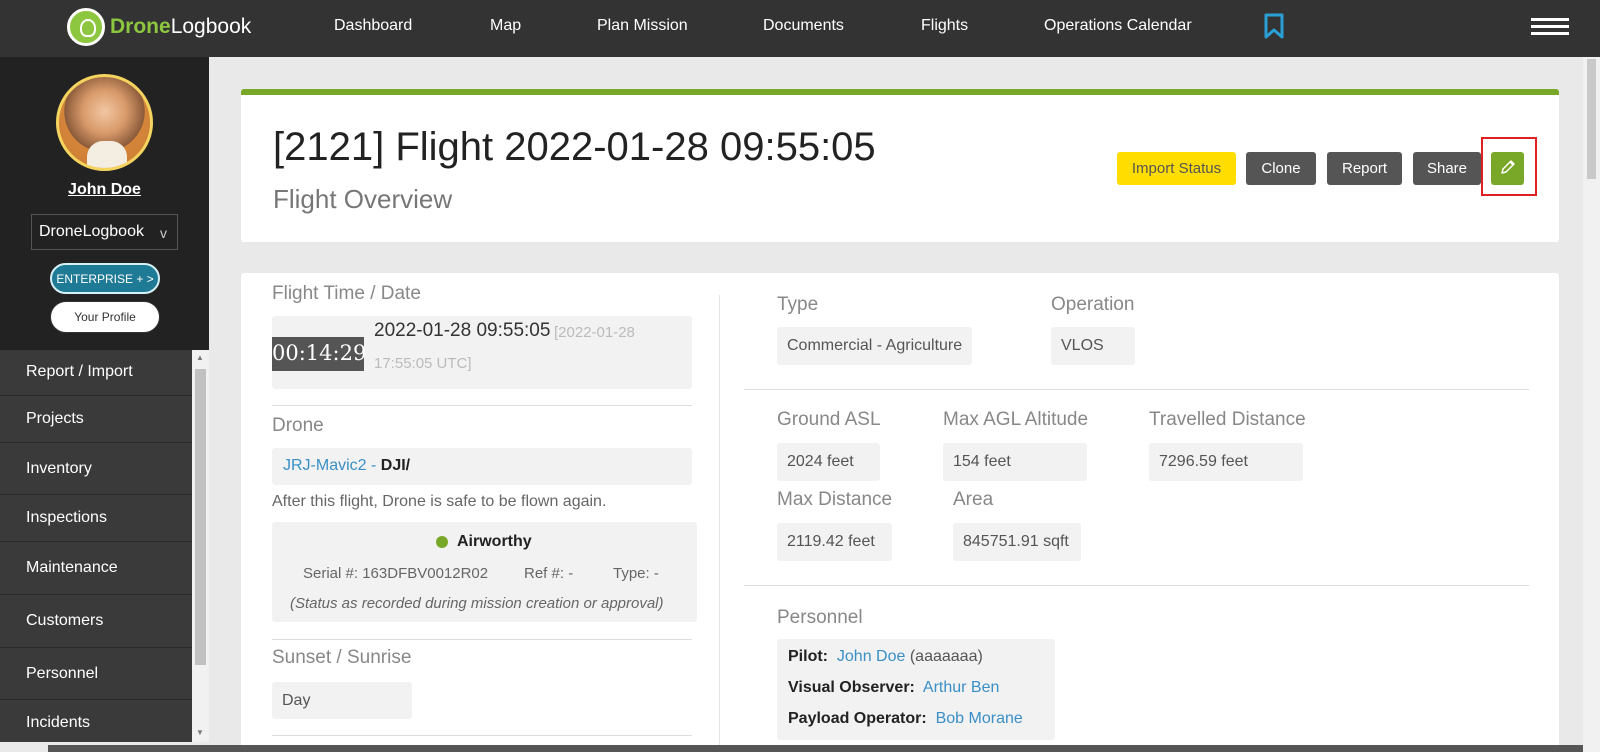 The image size is (1600, 752). I want to click on drone-field: JRJ-Mavic2 - DJI/, so click(482, 466).